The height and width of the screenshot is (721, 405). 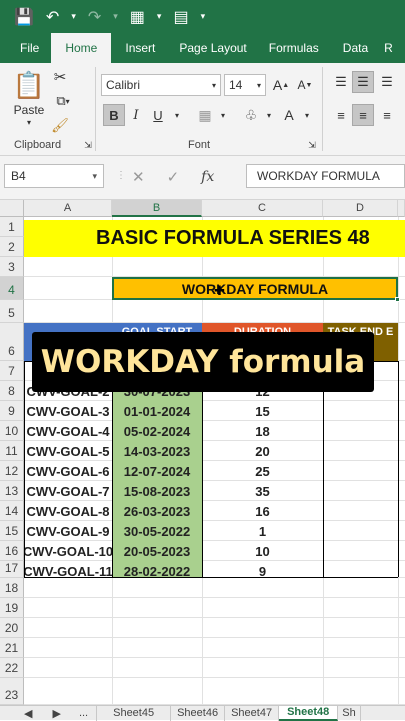 I want to click on row-header: 22, so click(x=12, y=668).